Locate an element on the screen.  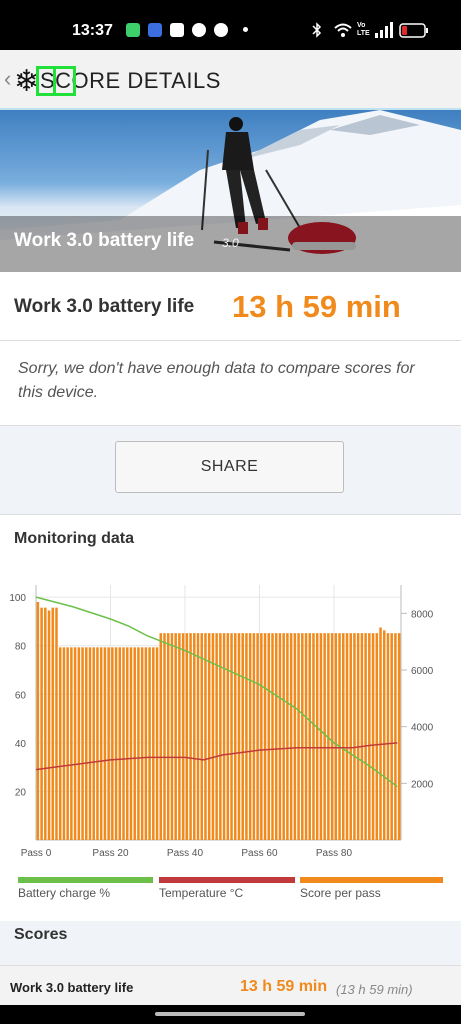
legend-battery-charge: Battery charge % is located at coordinates (85, 888).